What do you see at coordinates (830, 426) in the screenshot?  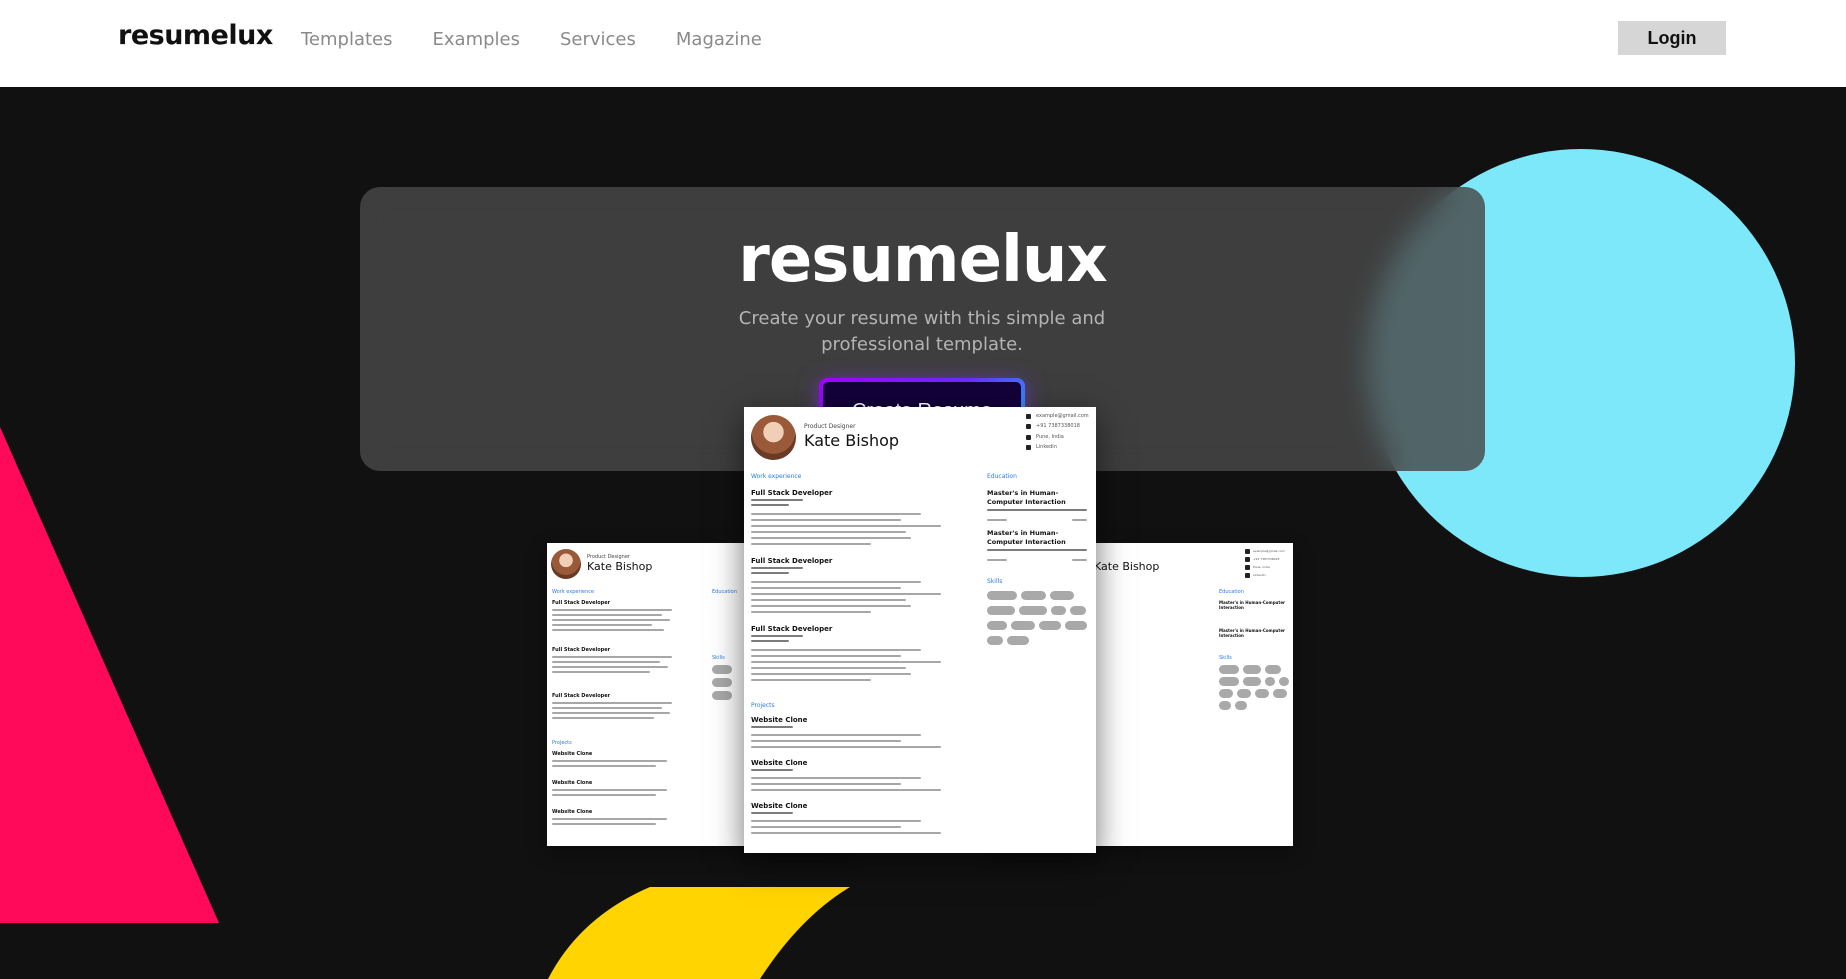 I see `resume-role: Product Designer` at bounding box center [830, 426].